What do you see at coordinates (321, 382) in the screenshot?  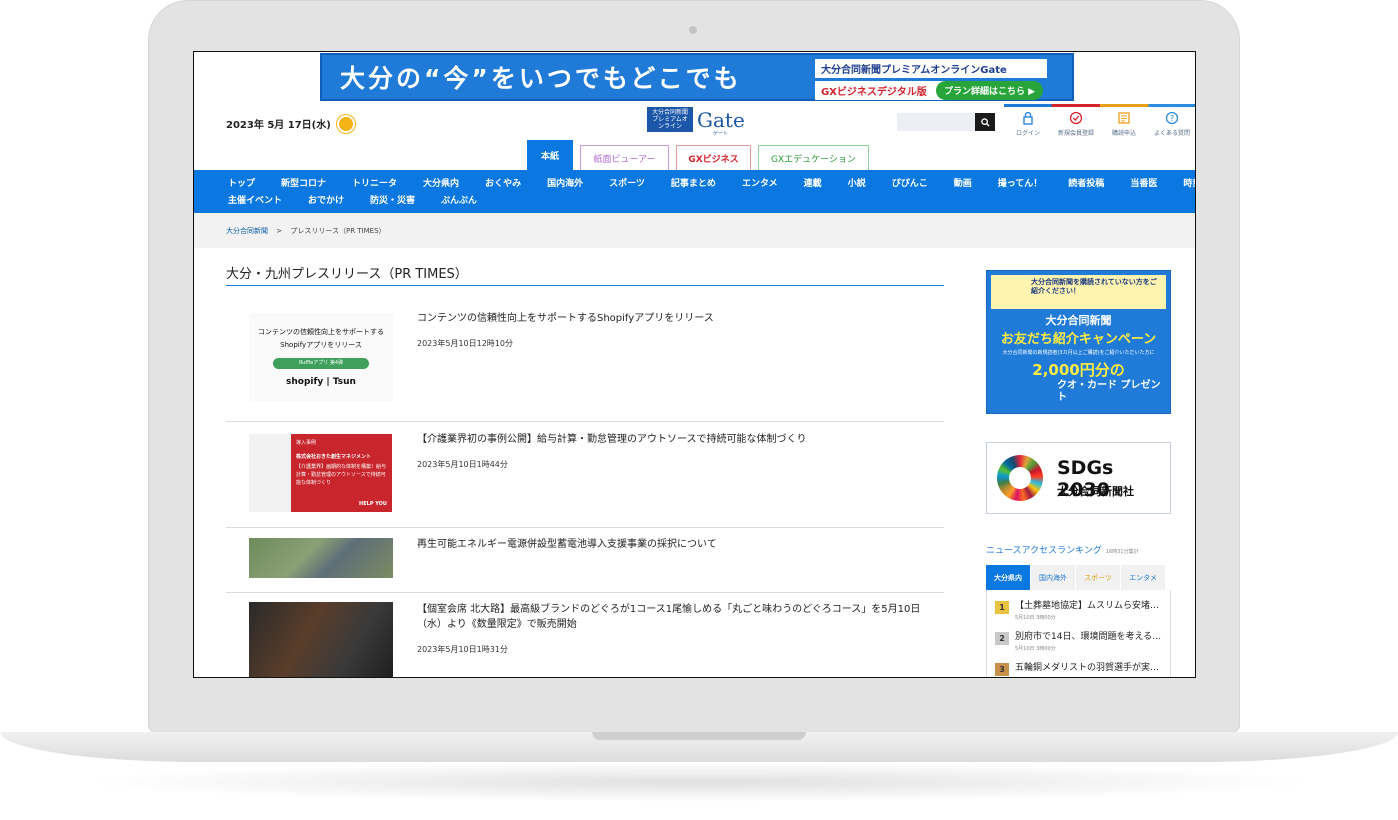 I see `thumb-logos: shopify | Tsun` at bounding box center [321, 382].